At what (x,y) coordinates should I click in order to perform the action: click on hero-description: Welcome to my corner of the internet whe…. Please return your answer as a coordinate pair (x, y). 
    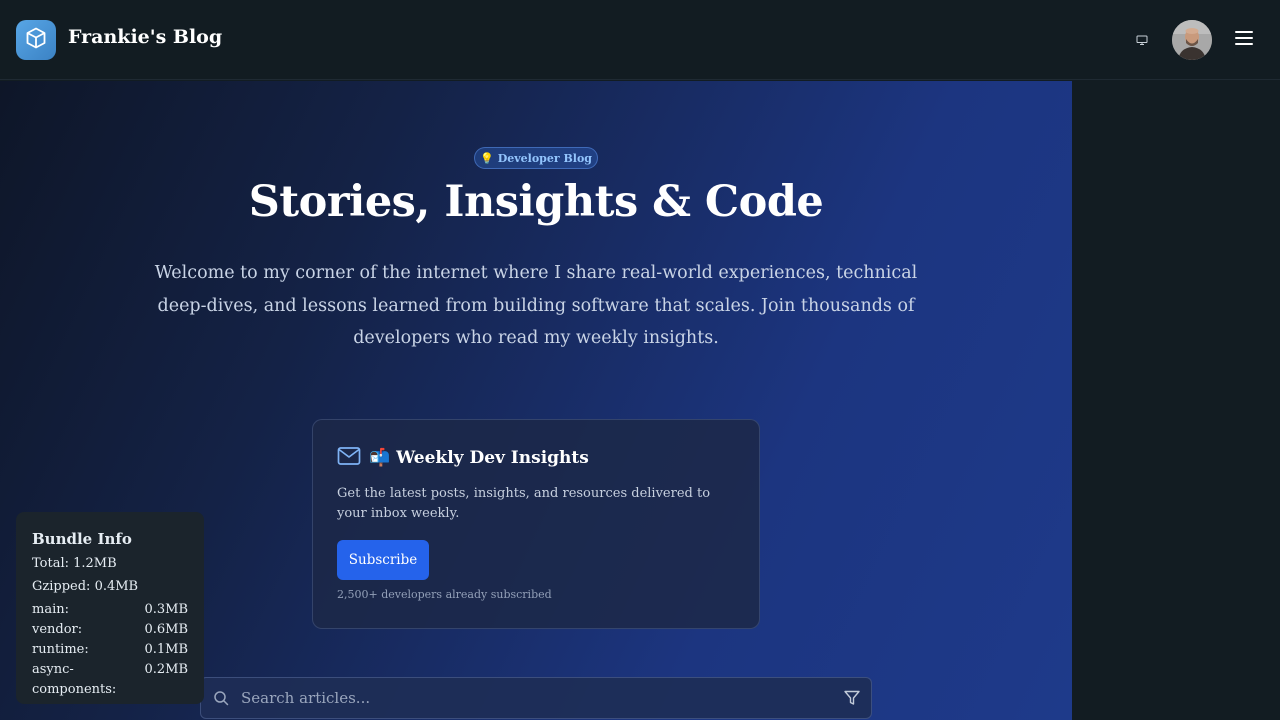
    Looking at the image, I should click on (536, 305).